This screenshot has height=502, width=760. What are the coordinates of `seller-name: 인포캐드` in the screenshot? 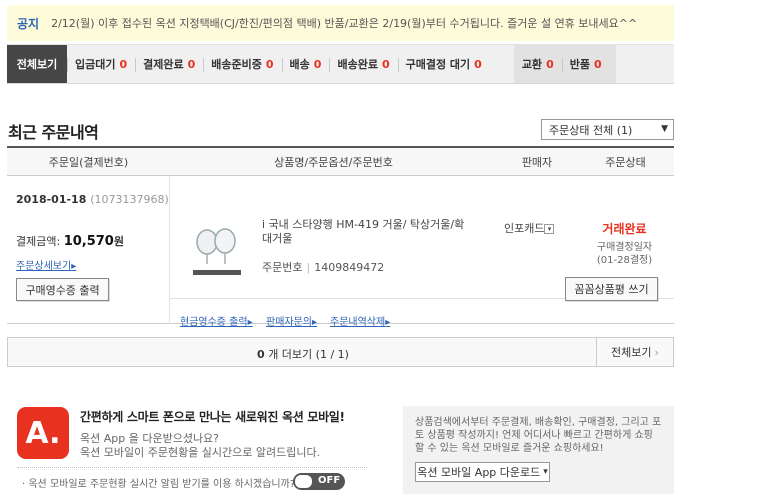 It's located at (524, 228).